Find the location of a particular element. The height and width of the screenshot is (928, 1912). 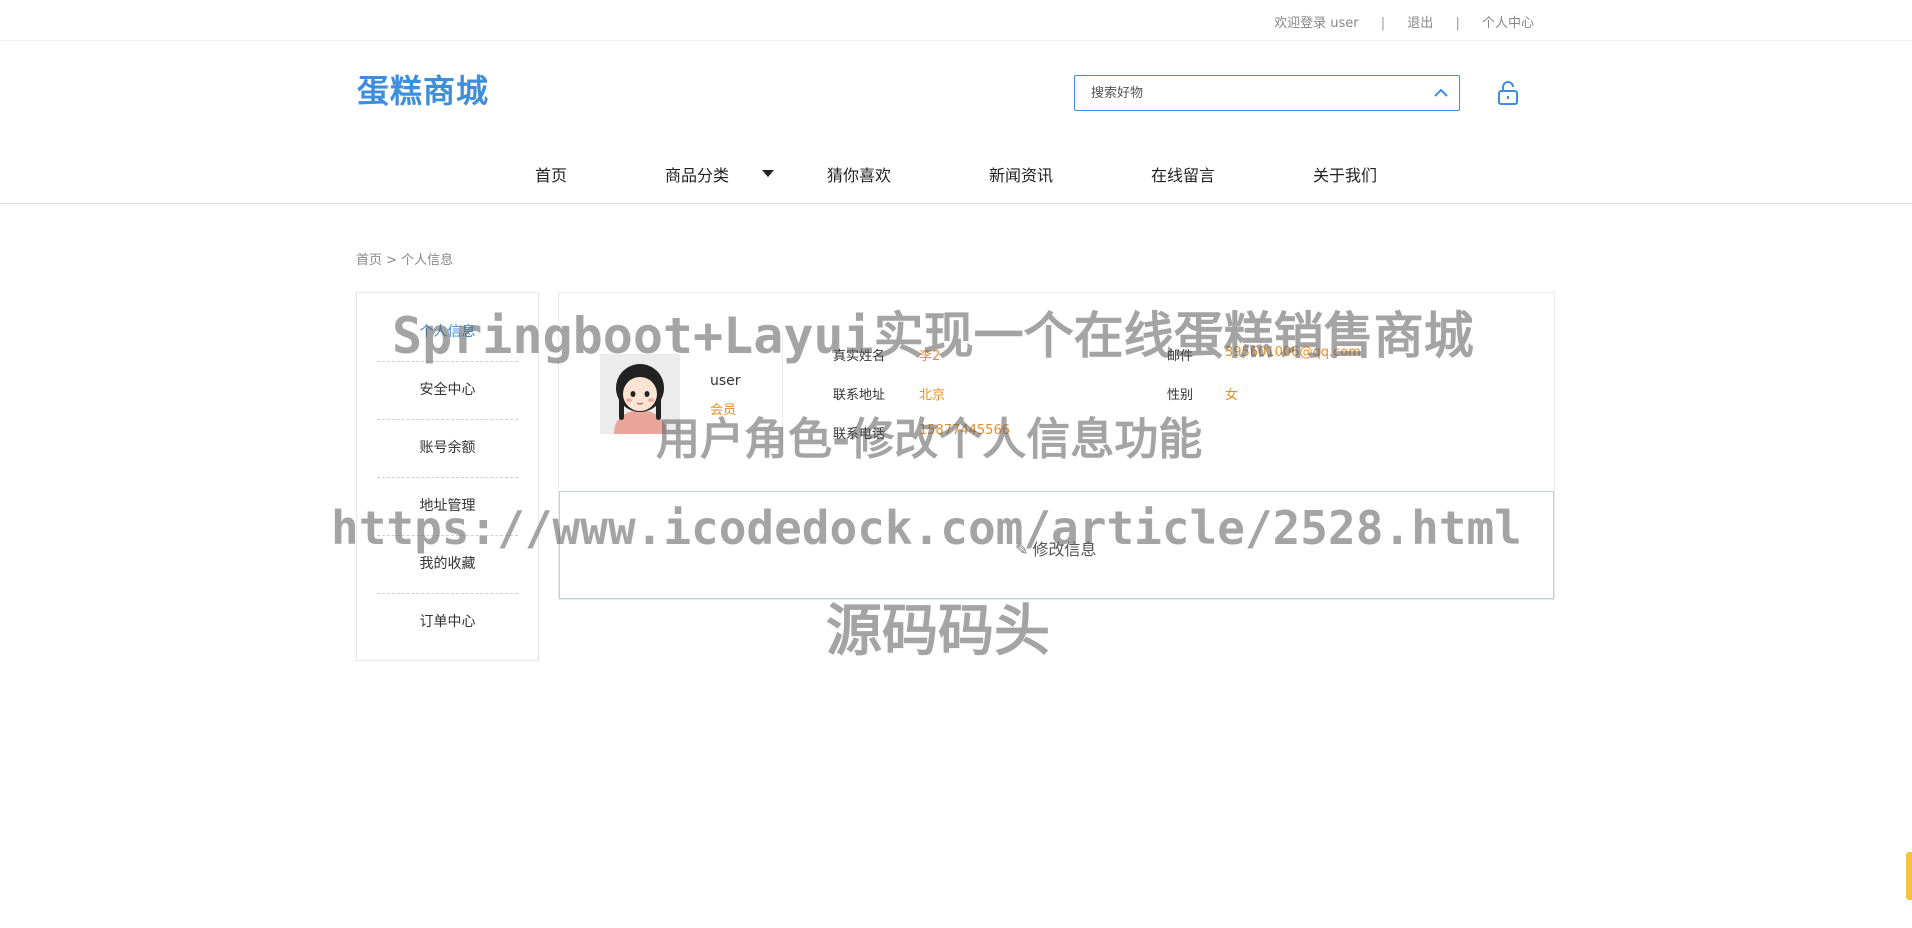

sidebar: 个人信息 安全中心 账号余额 地址管理 我的收藏 订单中心 is located at coordinates (447, 476).